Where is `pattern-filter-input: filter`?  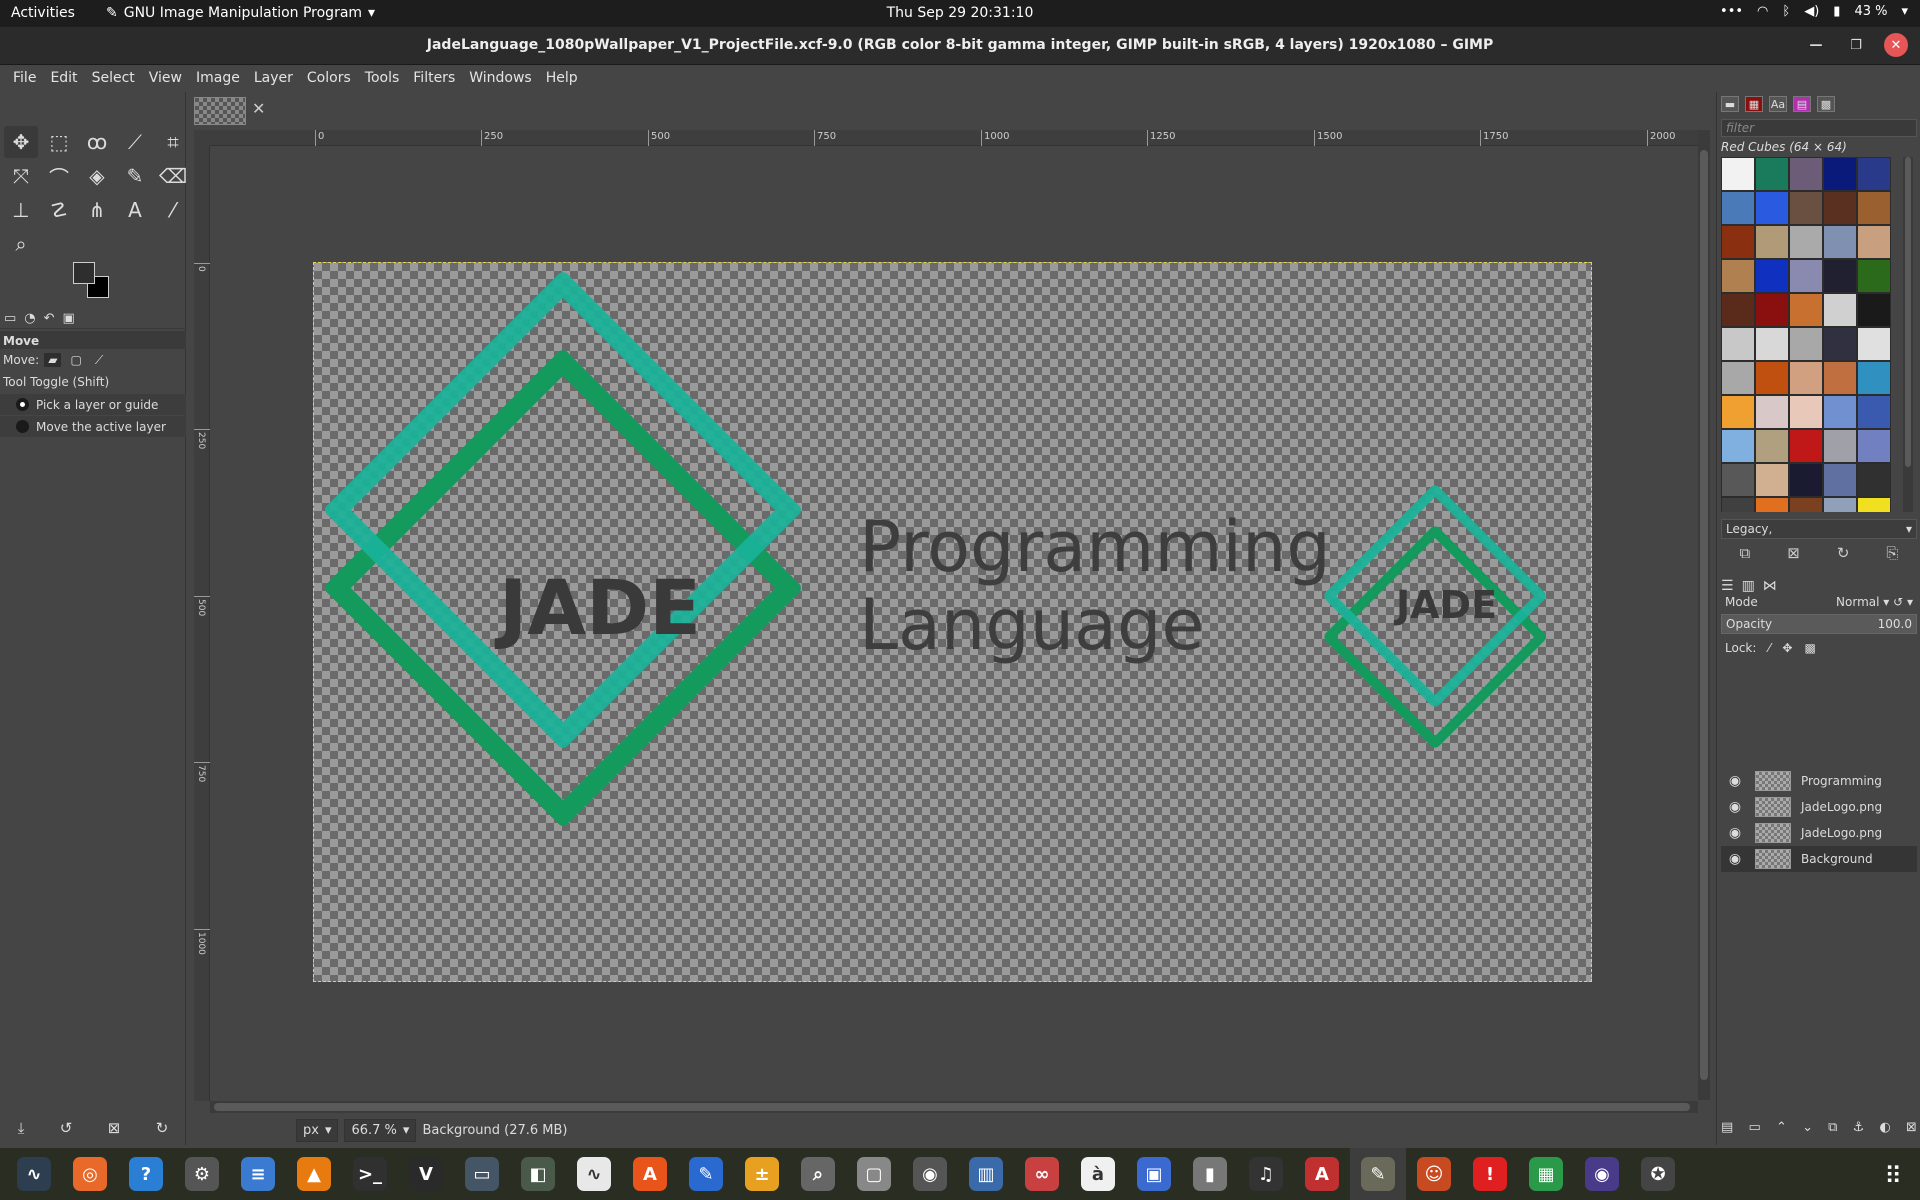 pattern-filter-input: filter is located at coordinates (1819, 128).